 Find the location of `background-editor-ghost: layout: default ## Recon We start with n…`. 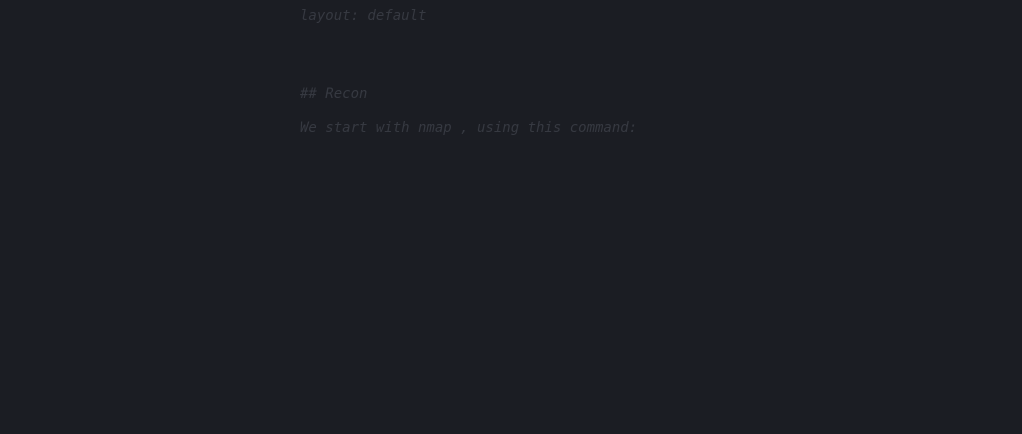

background-editor-ghost: layout: default ## Recon We start with n… is located at coordinates (469, 72).